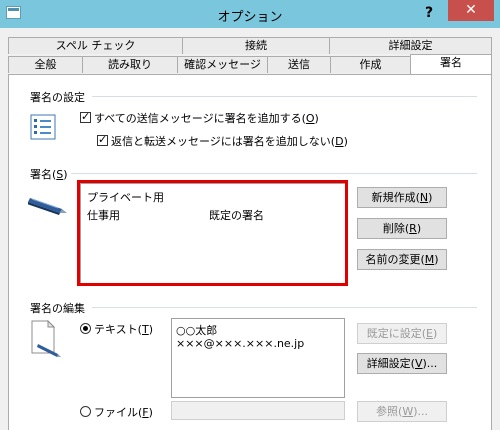 The height and width of the screenshot is (430, 500). What do you see at coordinates (258, 358) in the screenshot?
I see `signature-text-editor: ○○太郎 ×××@×××.×××.ne.jp` at bounding box center [258, 358].